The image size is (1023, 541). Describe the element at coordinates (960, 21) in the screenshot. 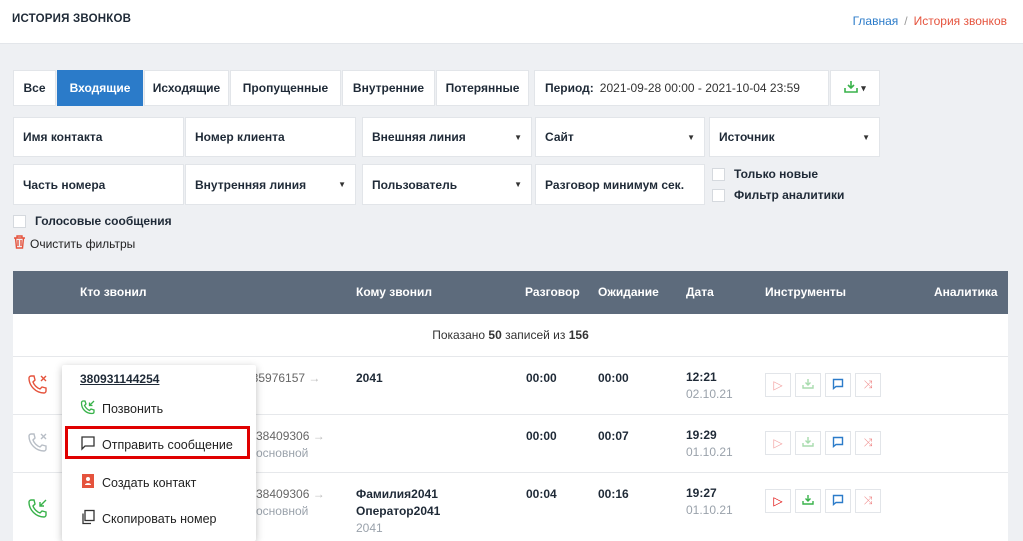

I see `breadcrumb-current: История звонков` at that location.